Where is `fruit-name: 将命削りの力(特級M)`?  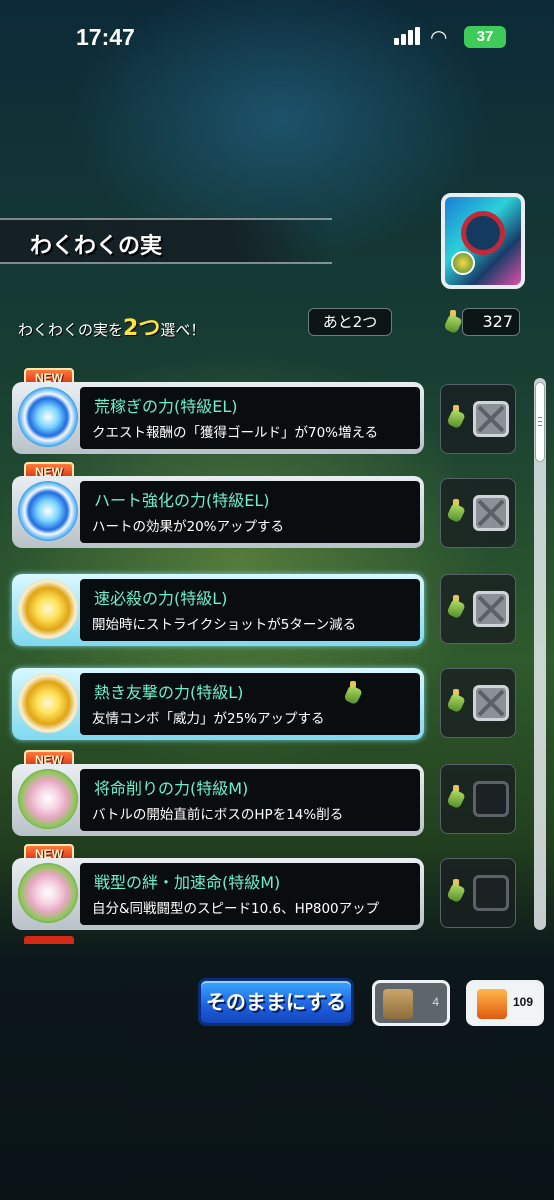 fruit-name: 将命削りの力(特級M) is located at coordinates (171, 788).